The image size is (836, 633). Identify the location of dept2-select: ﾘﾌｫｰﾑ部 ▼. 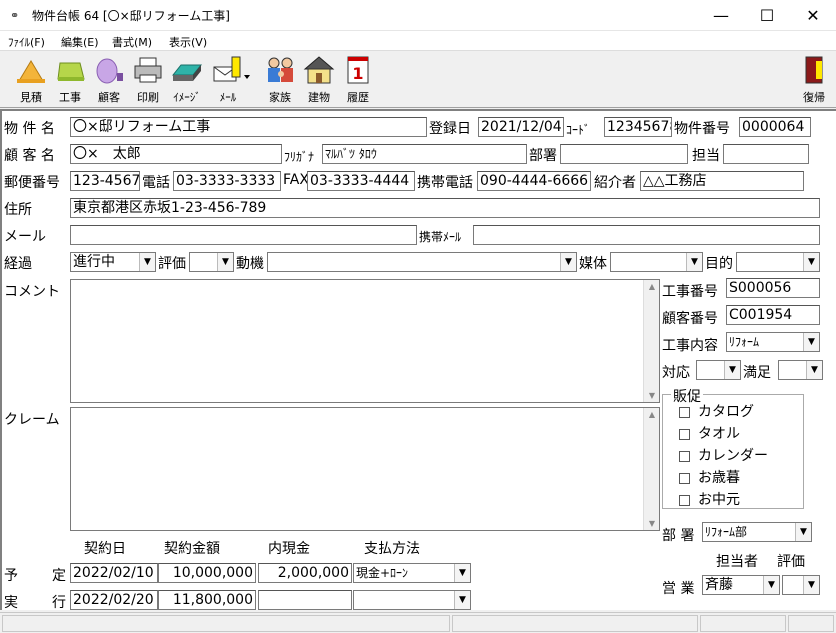
(757, 532).